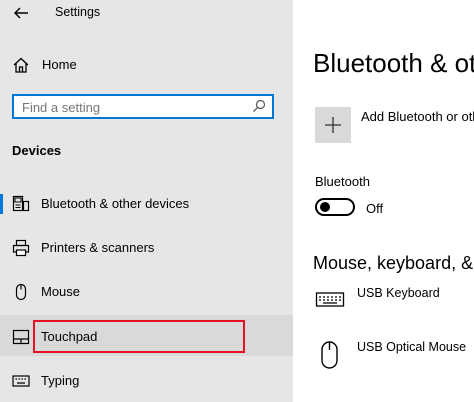 The width and height of the screenshot is (474, 402). What do you see at coordinates (21, 203) in the screenshot?
I see `bluetooth-devices-icon` at bounding box center [21, 203].